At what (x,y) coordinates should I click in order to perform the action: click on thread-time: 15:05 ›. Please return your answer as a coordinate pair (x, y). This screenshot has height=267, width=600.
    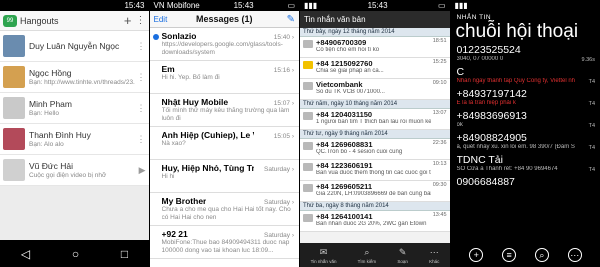
    Looking at the image, I should click on (283, 136).